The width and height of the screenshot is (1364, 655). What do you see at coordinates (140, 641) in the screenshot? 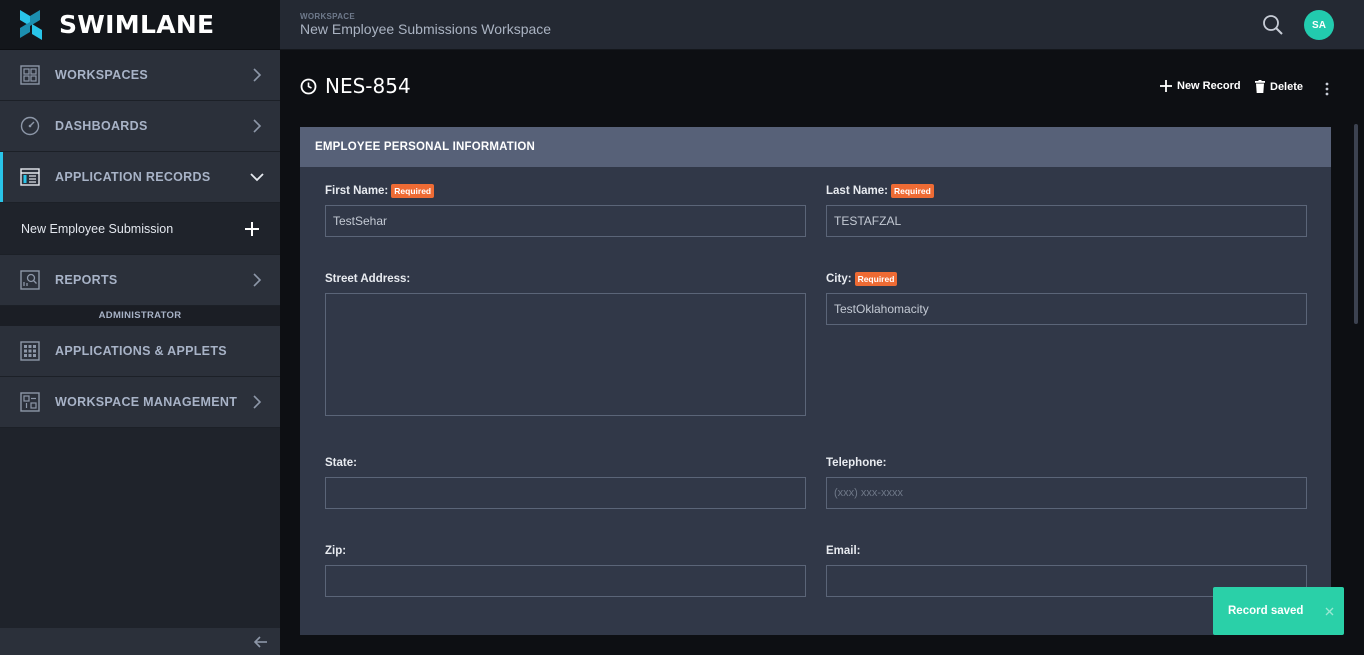
I see `sidebar-footer` at bounding box center [140, 641].